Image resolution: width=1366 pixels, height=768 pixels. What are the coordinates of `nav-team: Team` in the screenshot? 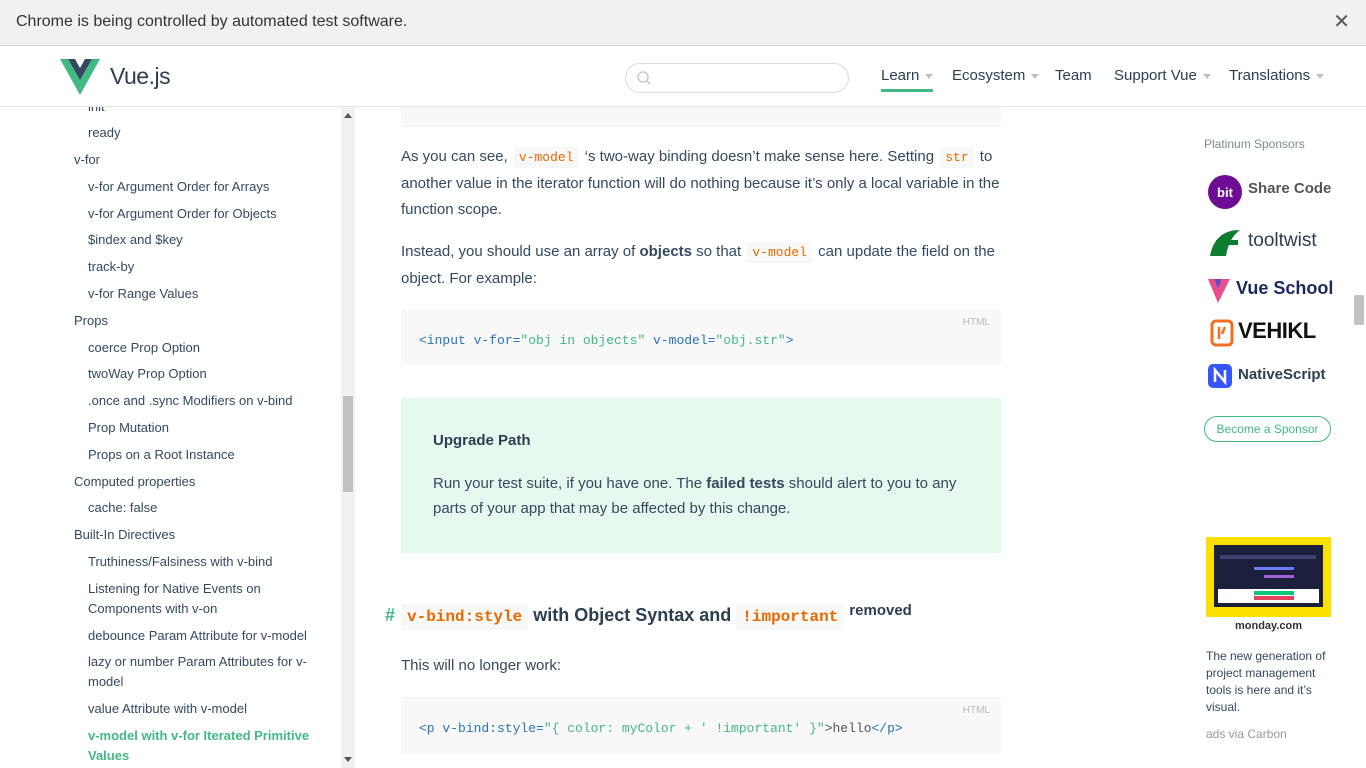 It's located at (1073, 75).